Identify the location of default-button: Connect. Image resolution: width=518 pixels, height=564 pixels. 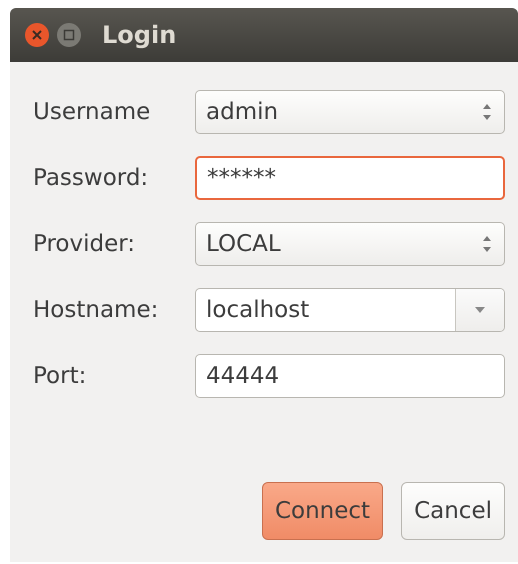
(323, 511).